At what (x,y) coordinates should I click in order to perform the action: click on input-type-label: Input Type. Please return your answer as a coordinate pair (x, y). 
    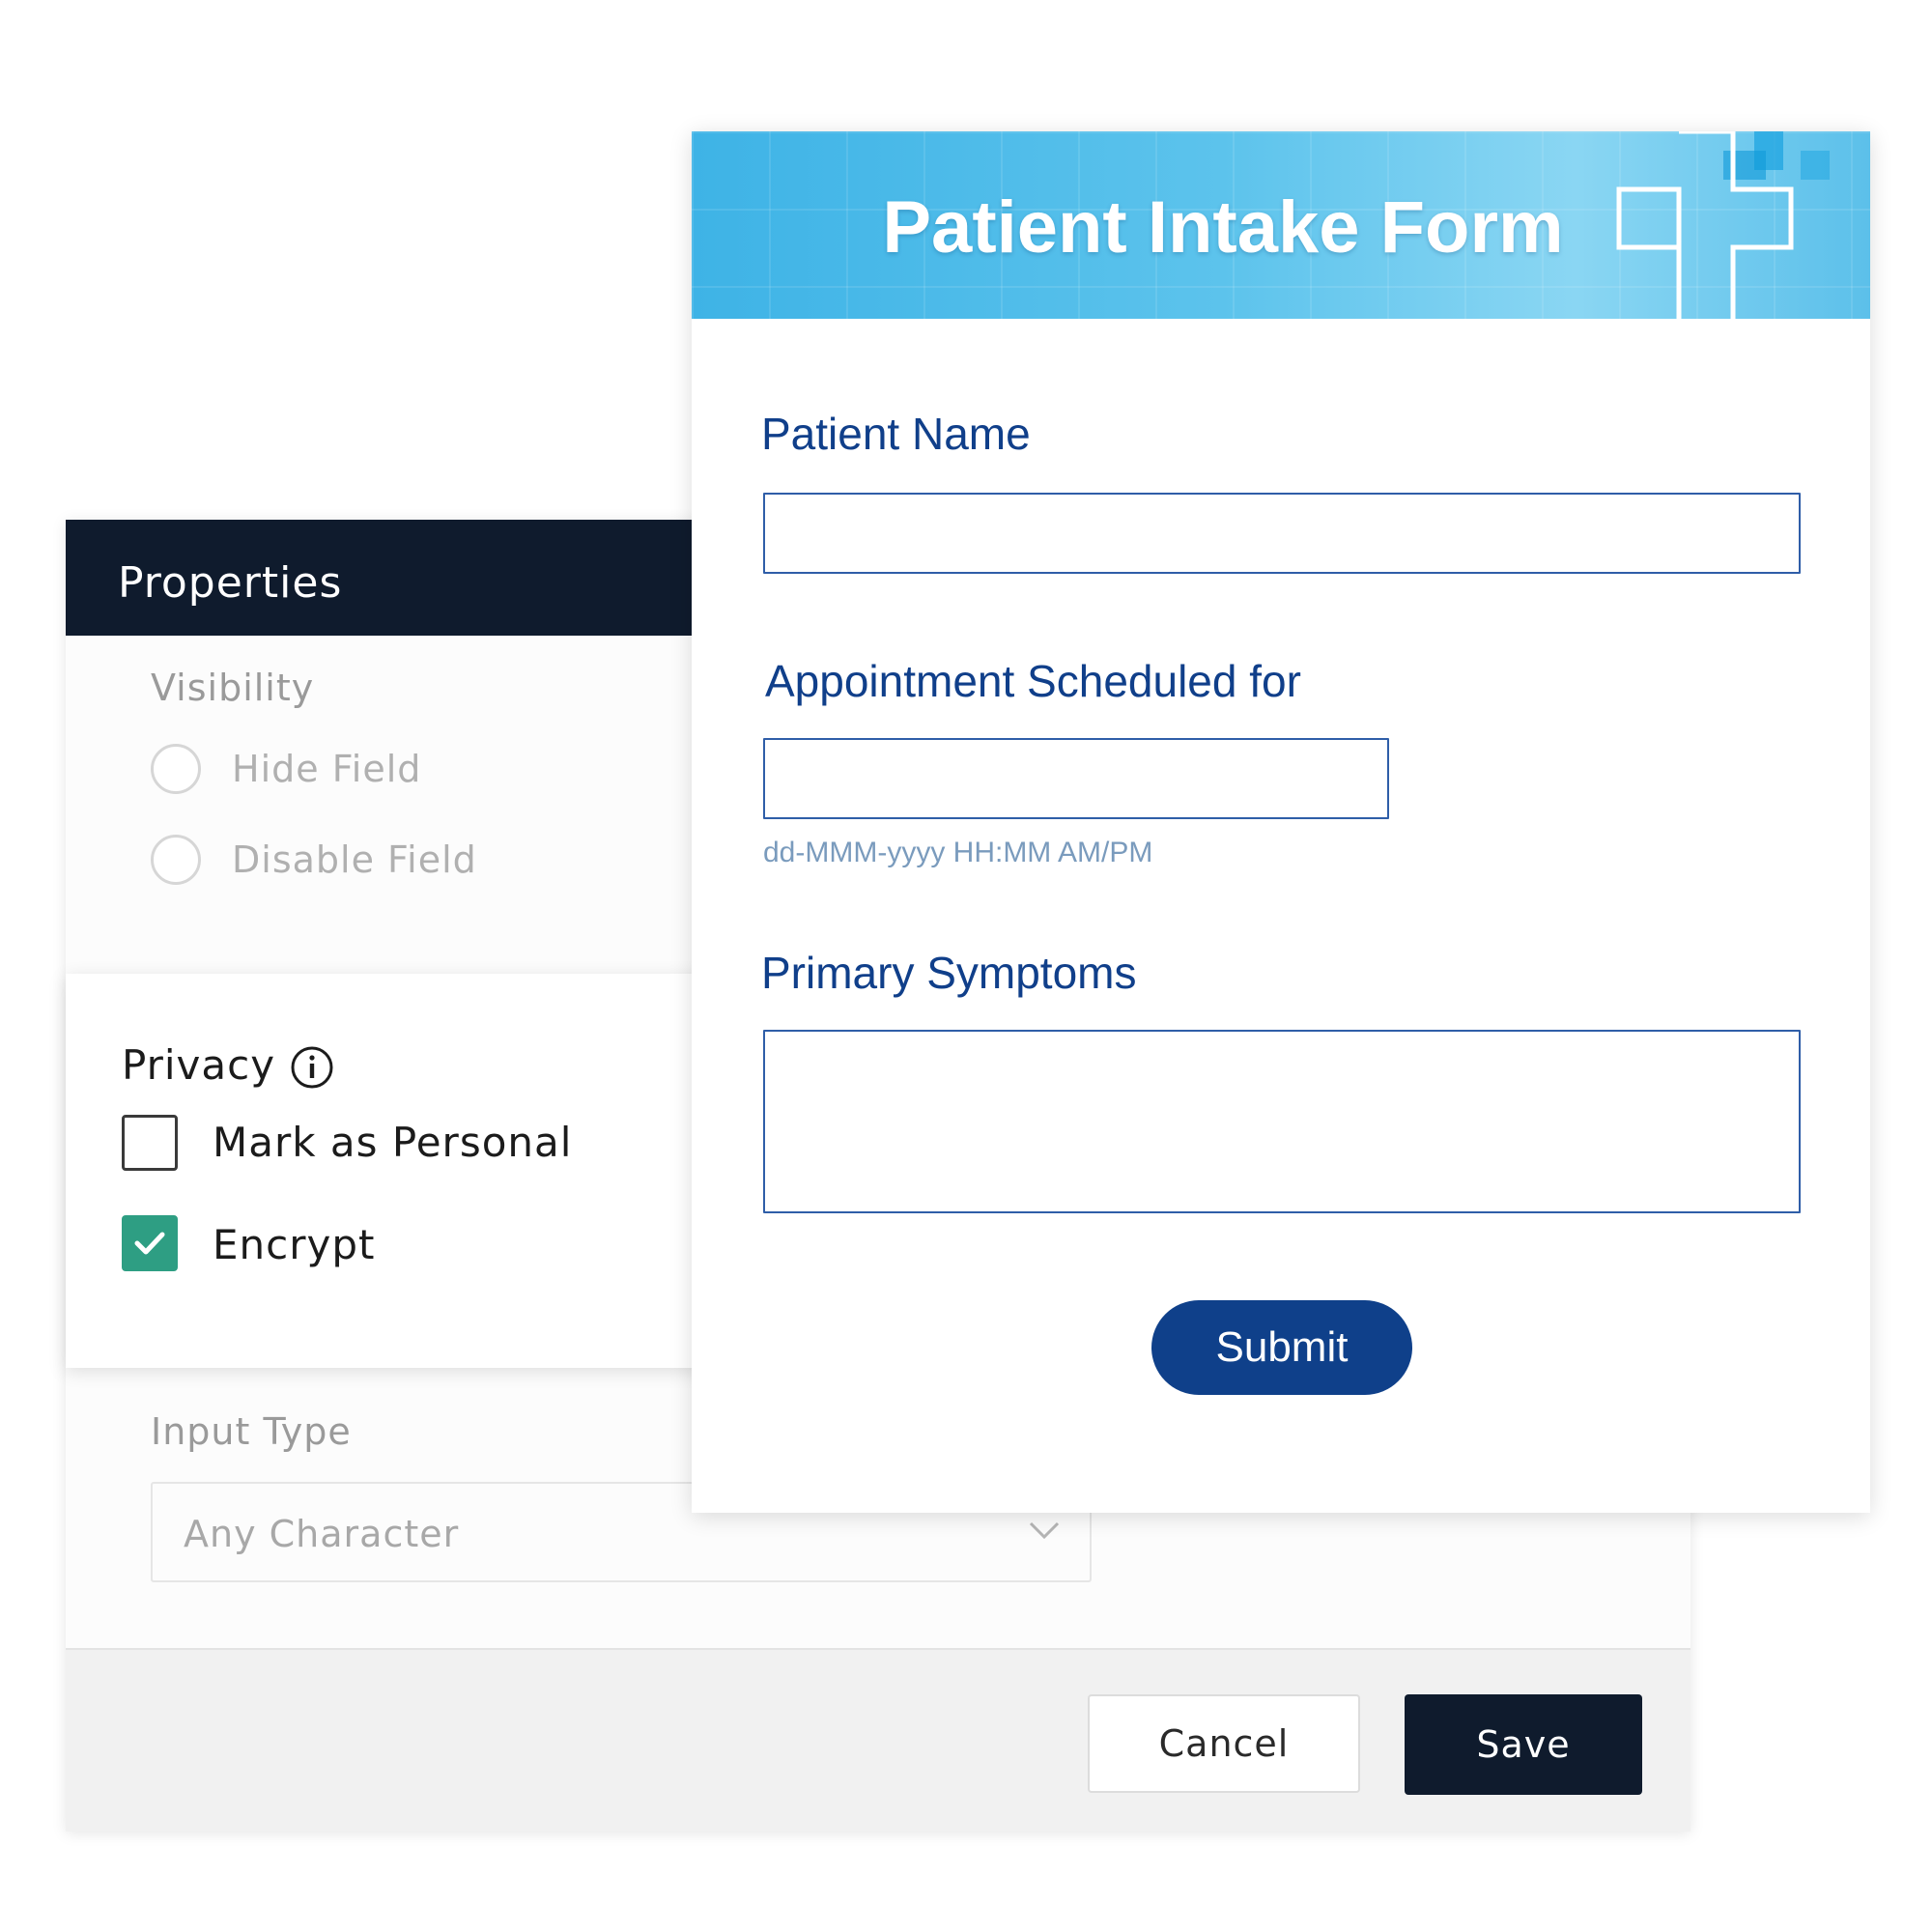
    Looking at the image, I should click on (252, 1431).